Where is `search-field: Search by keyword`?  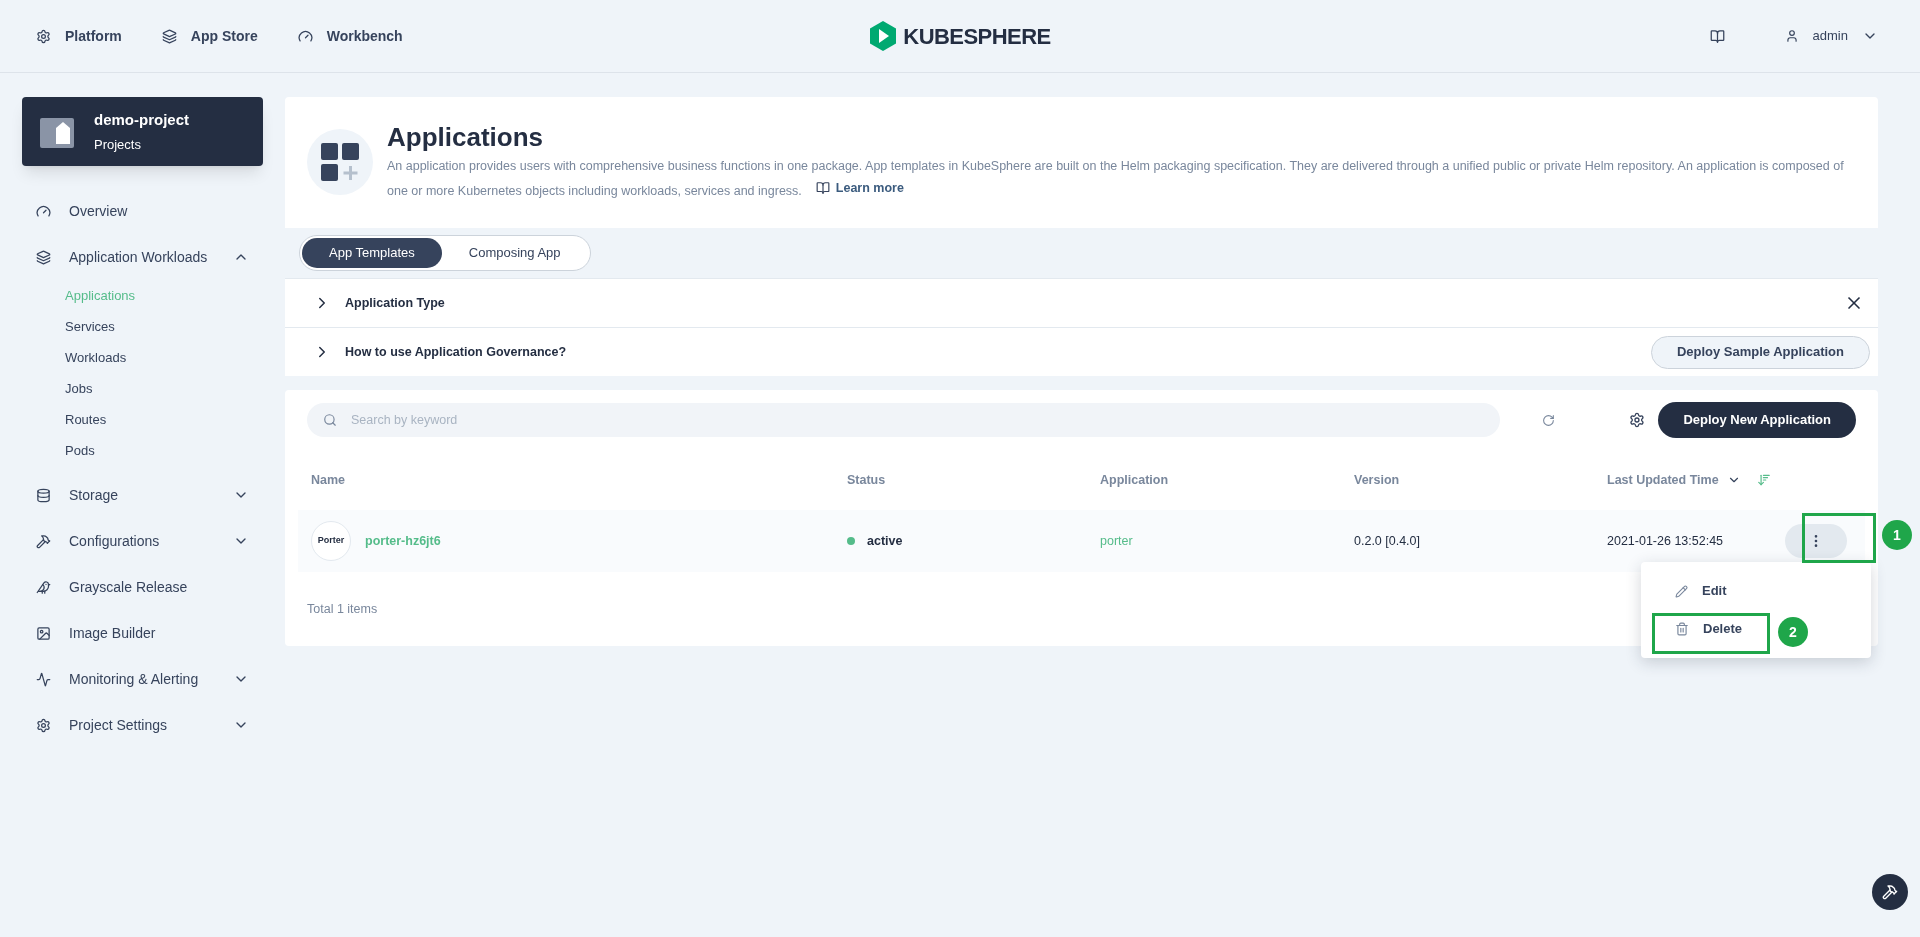
search-field: Search by keyword is located at coordinates (903, 420).